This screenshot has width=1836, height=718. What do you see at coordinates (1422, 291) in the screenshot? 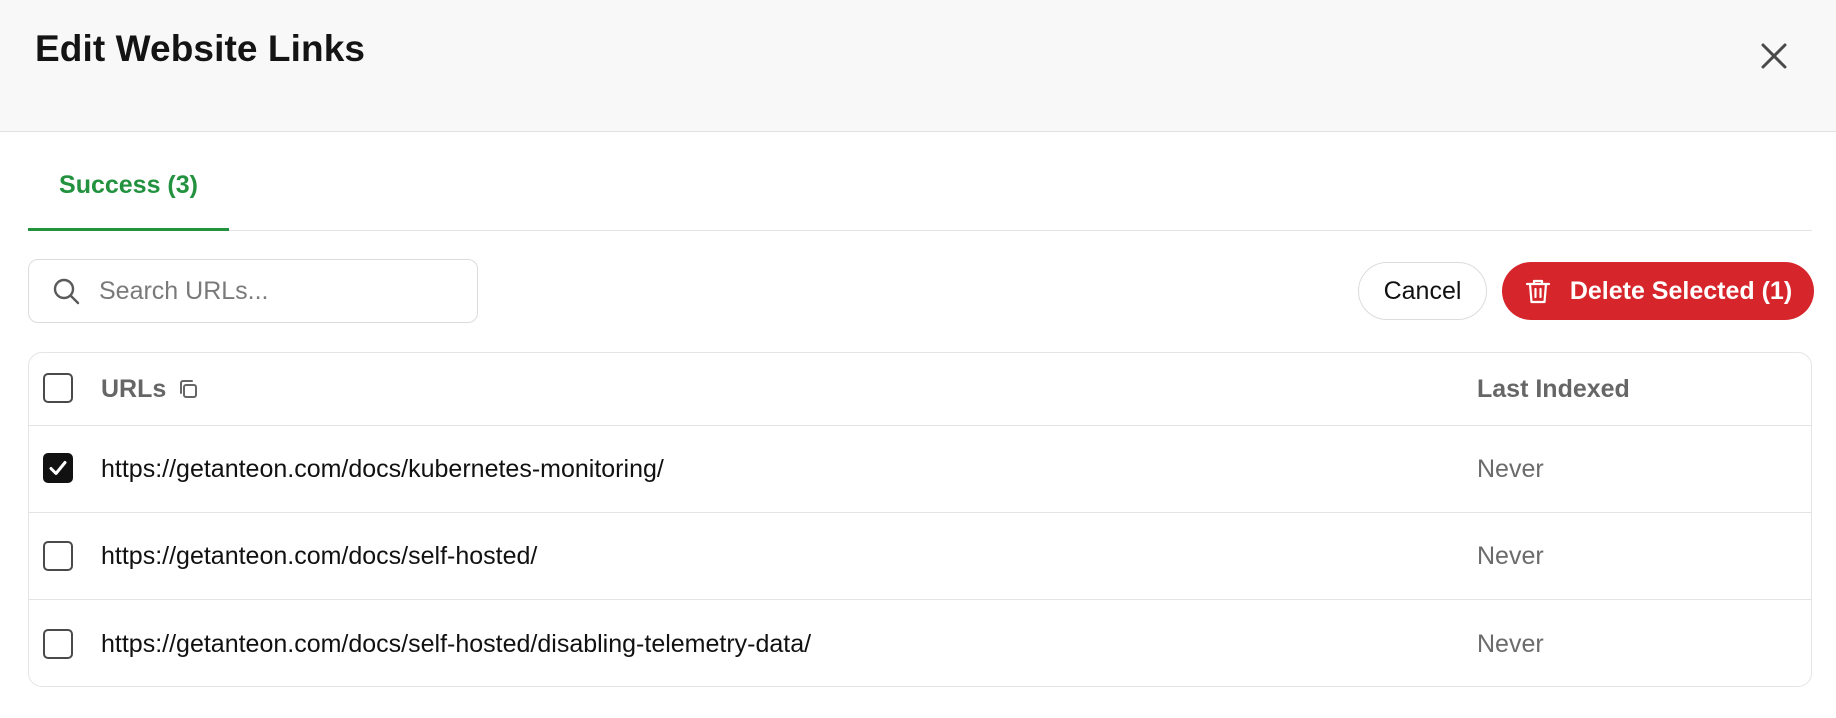
I see `cancel-button: Cancel` at bounding box center [1422, 291].